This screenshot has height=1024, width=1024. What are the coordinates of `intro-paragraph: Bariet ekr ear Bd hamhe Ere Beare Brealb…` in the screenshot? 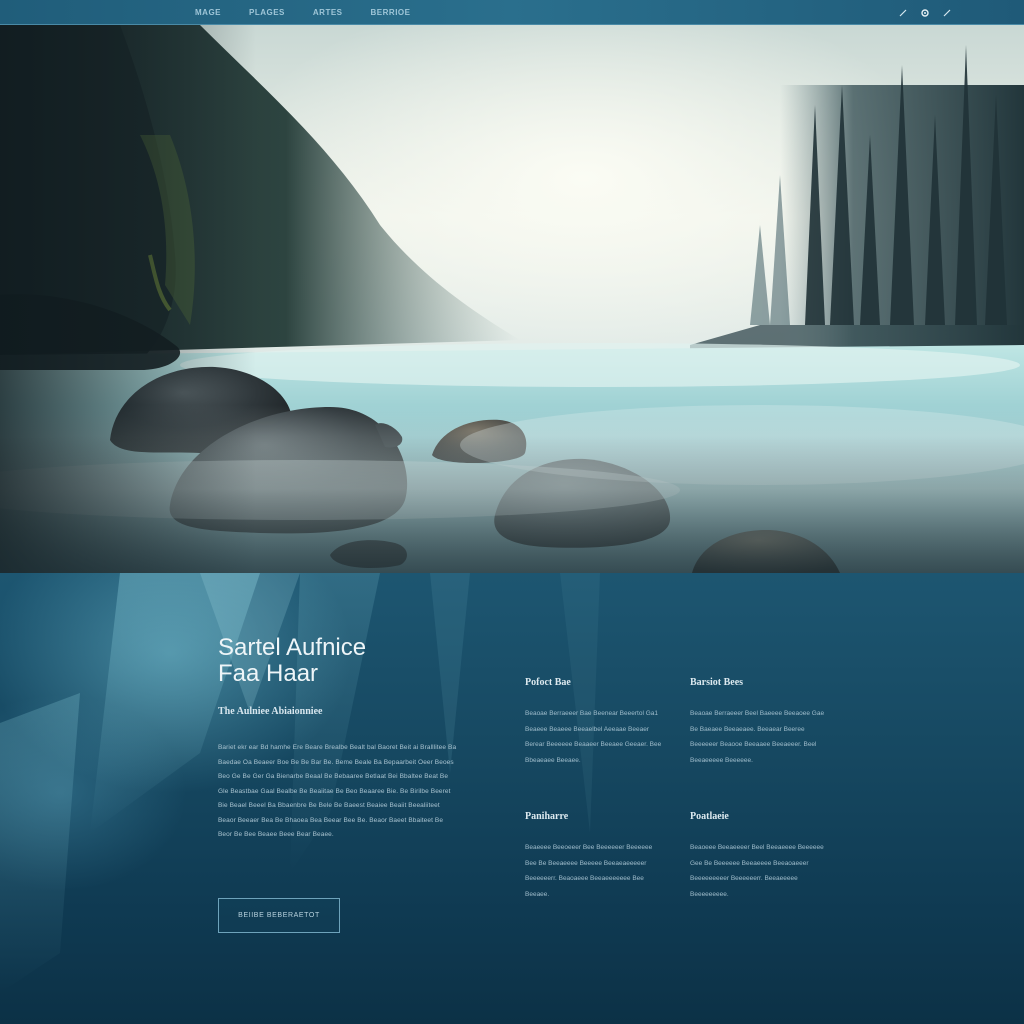 It's located at (337, 791).